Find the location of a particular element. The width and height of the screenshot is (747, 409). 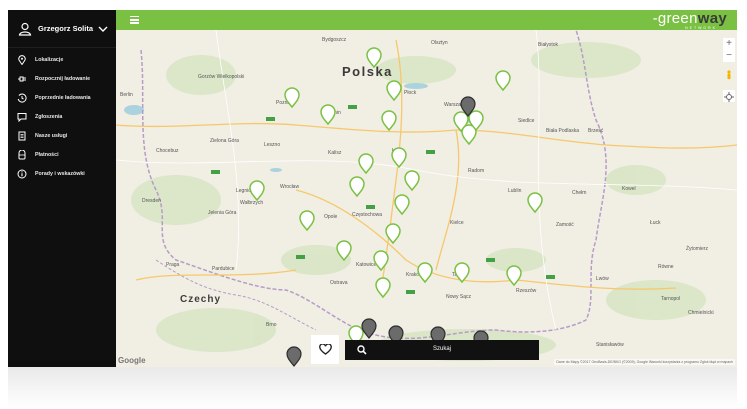

top-bar: -greenway NETWORK is located at coordinates (426, 20).